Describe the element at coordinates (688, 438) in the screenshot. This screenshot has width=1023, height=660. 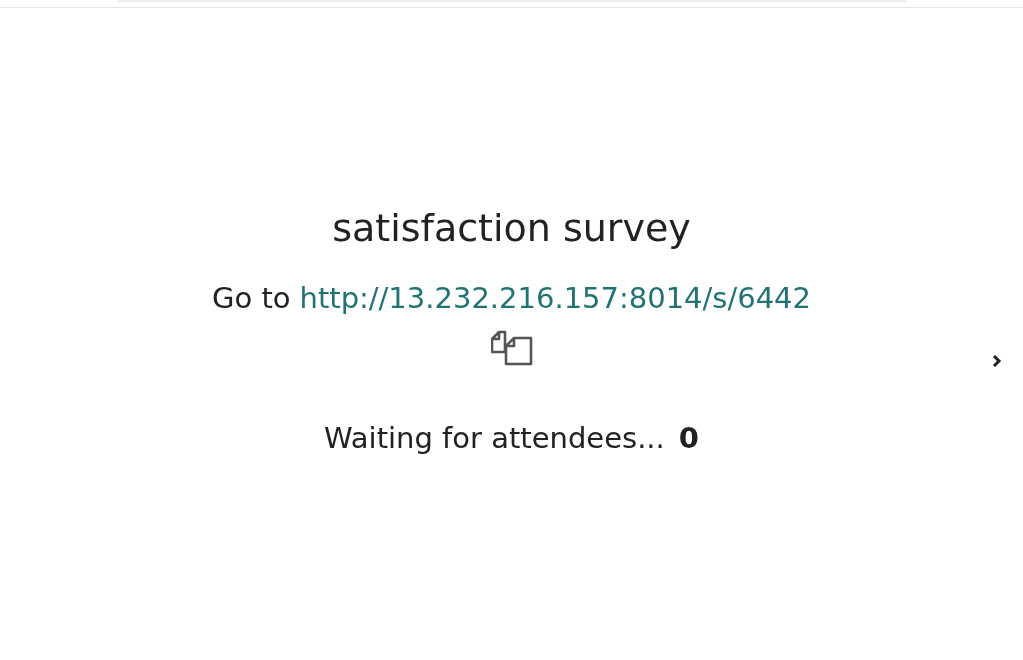
I see `attendee-count: 0` at that location.